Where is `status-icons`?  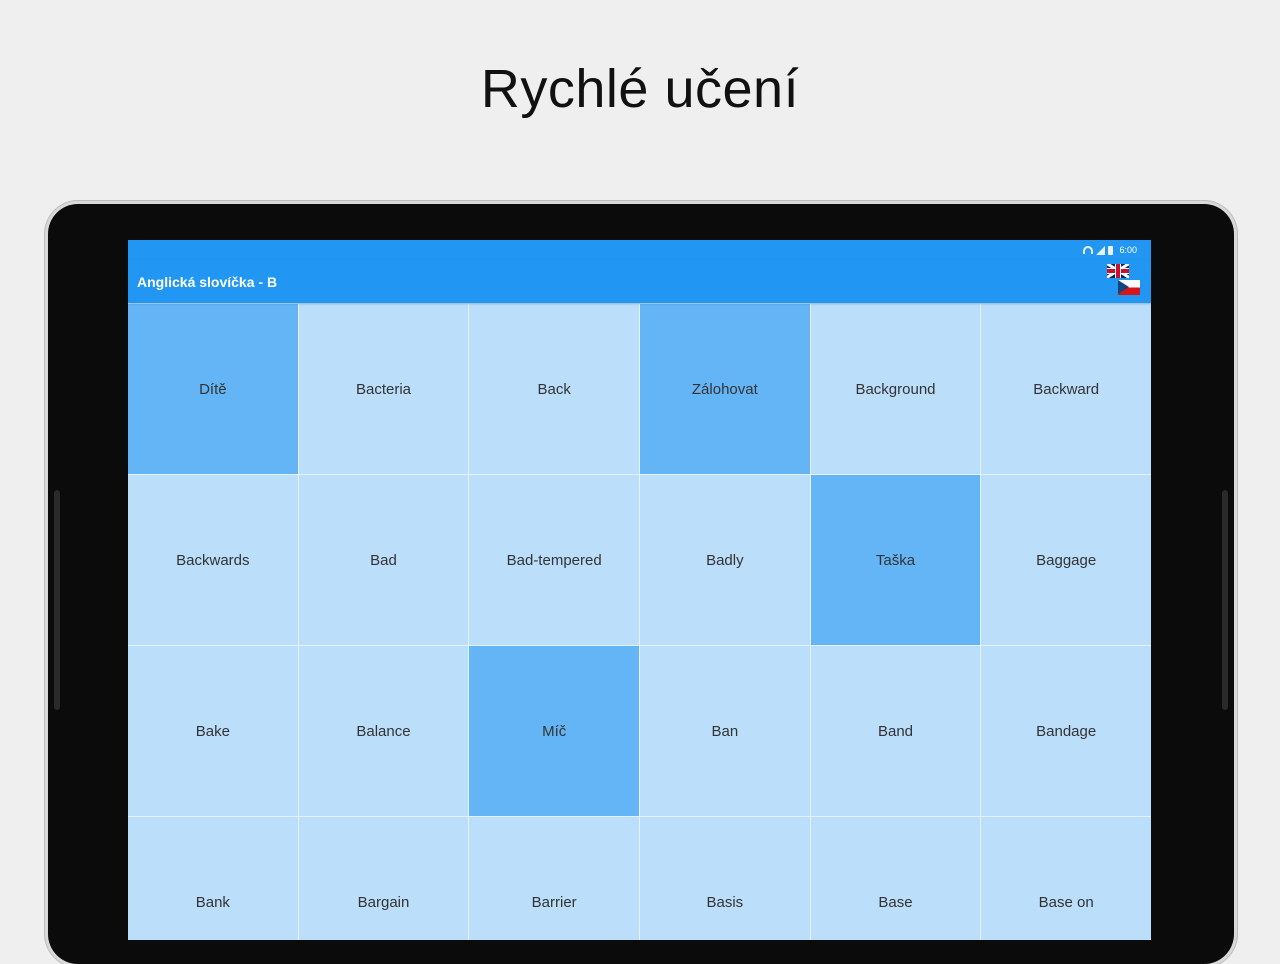
status-icons is located at coordinates (1098, 250).